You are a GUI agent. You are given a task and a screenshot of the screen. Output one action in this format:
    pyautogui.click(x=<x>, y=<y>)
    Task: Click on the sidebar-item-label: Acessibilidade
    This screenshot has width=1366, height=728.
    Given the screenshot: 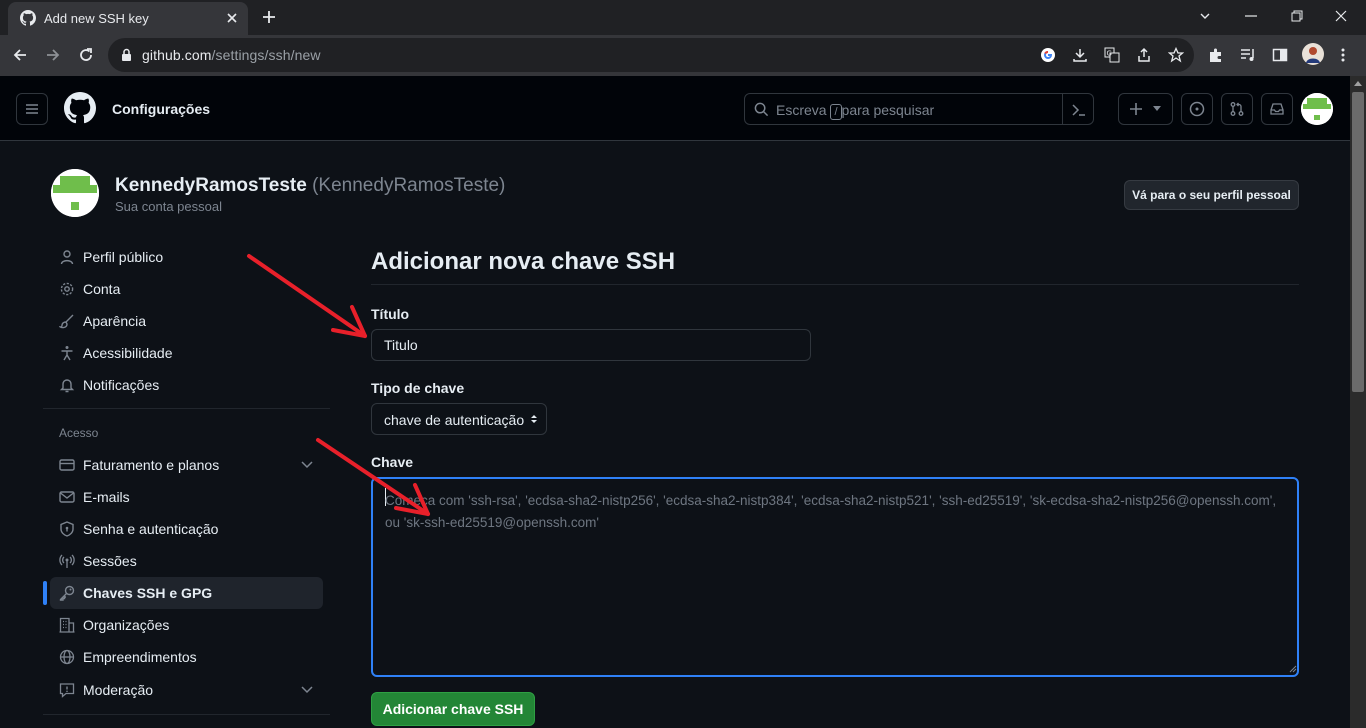 What is the action you would take?
    pyautogui.click(x=128, y=353)
    